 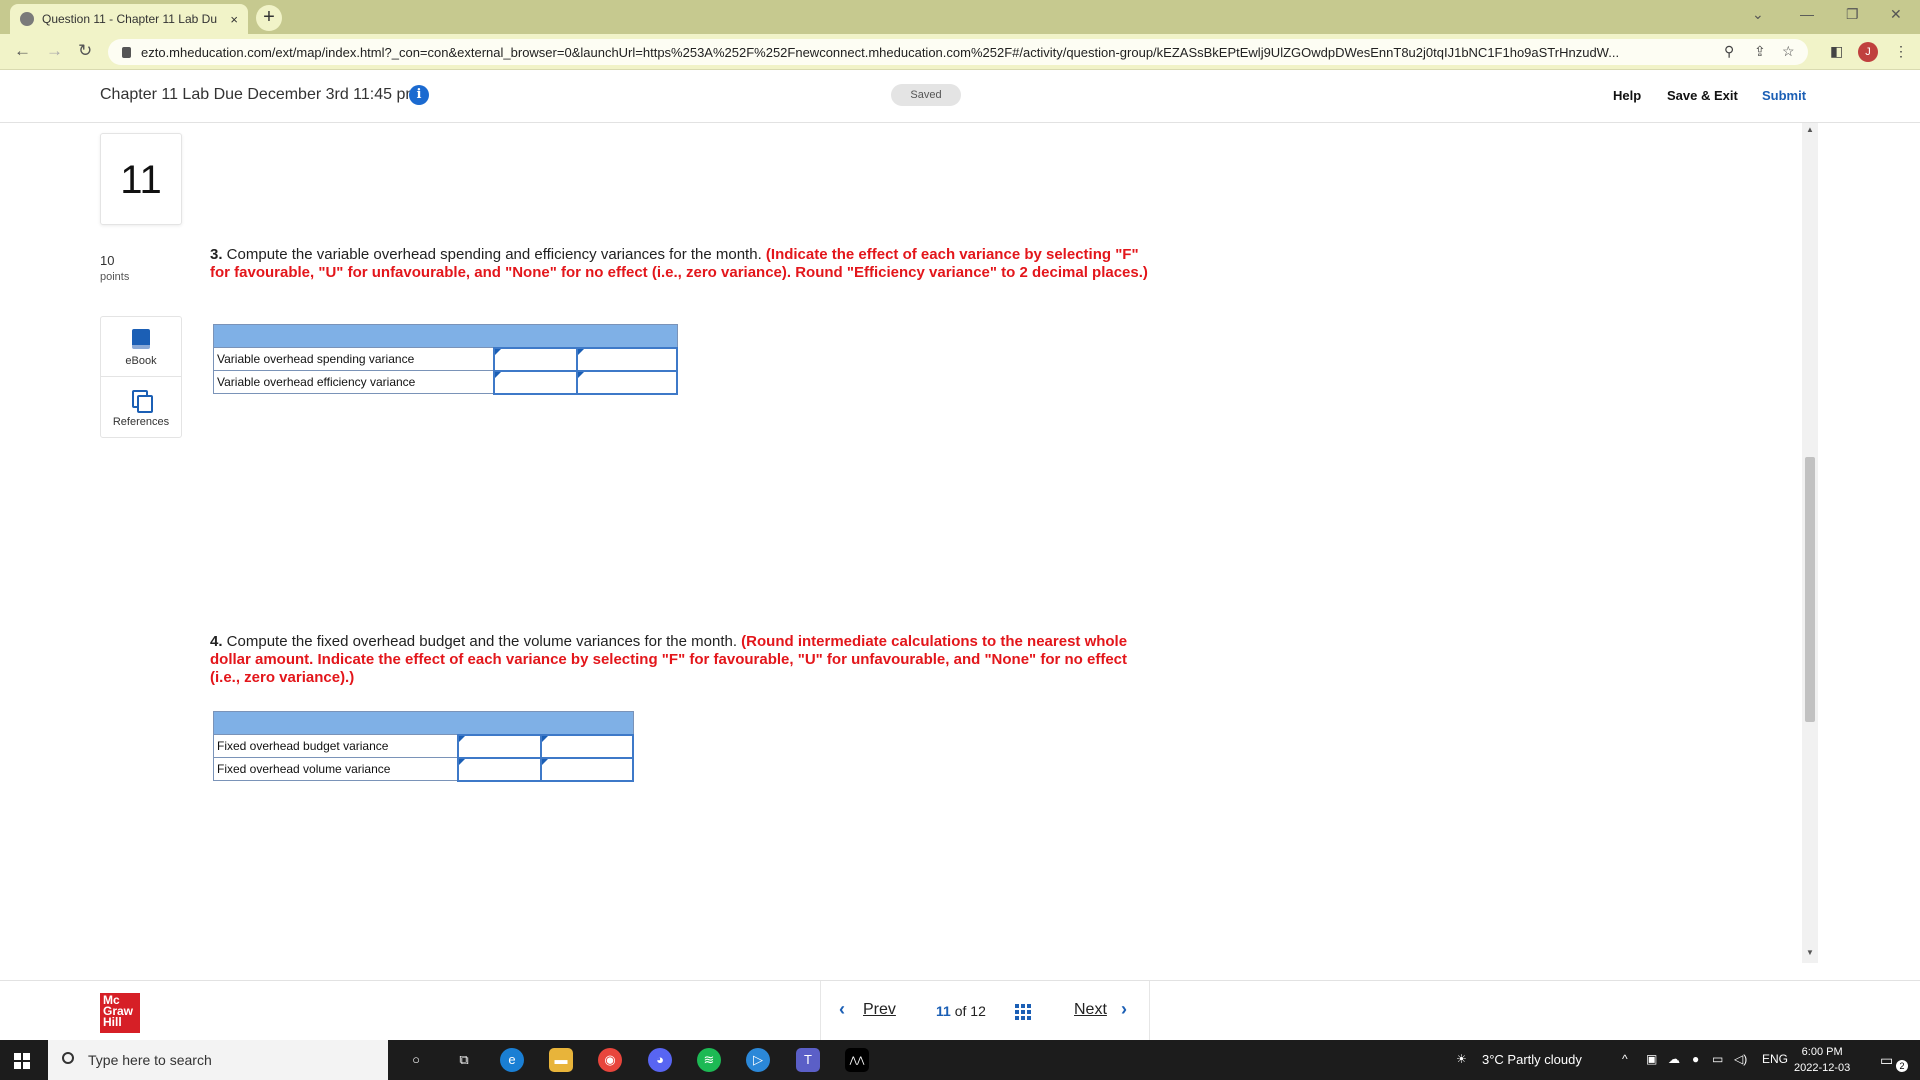 I want to click on chrome-icon: ◉, so click(x=610, y=1060).